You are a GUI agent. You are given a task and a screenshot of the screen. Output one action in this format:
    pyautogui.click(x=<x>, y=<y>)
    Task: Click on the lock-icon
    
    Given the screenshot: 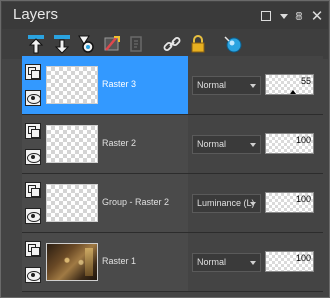 What is the action you would take?
    pyautogui.click(x=198, y=44)
    